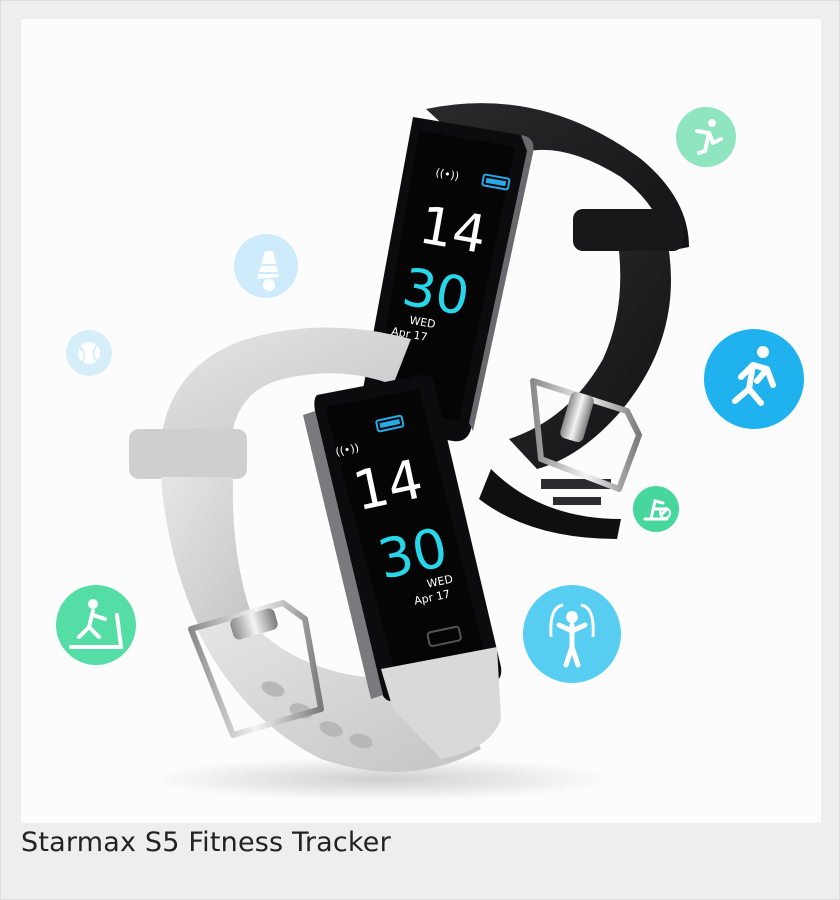 This screenshot has width=840, height=900. What do you see at coordinates (572, 634) in the screenshot?
I see `jump-rope-icon` at bounding box center [572, 634].